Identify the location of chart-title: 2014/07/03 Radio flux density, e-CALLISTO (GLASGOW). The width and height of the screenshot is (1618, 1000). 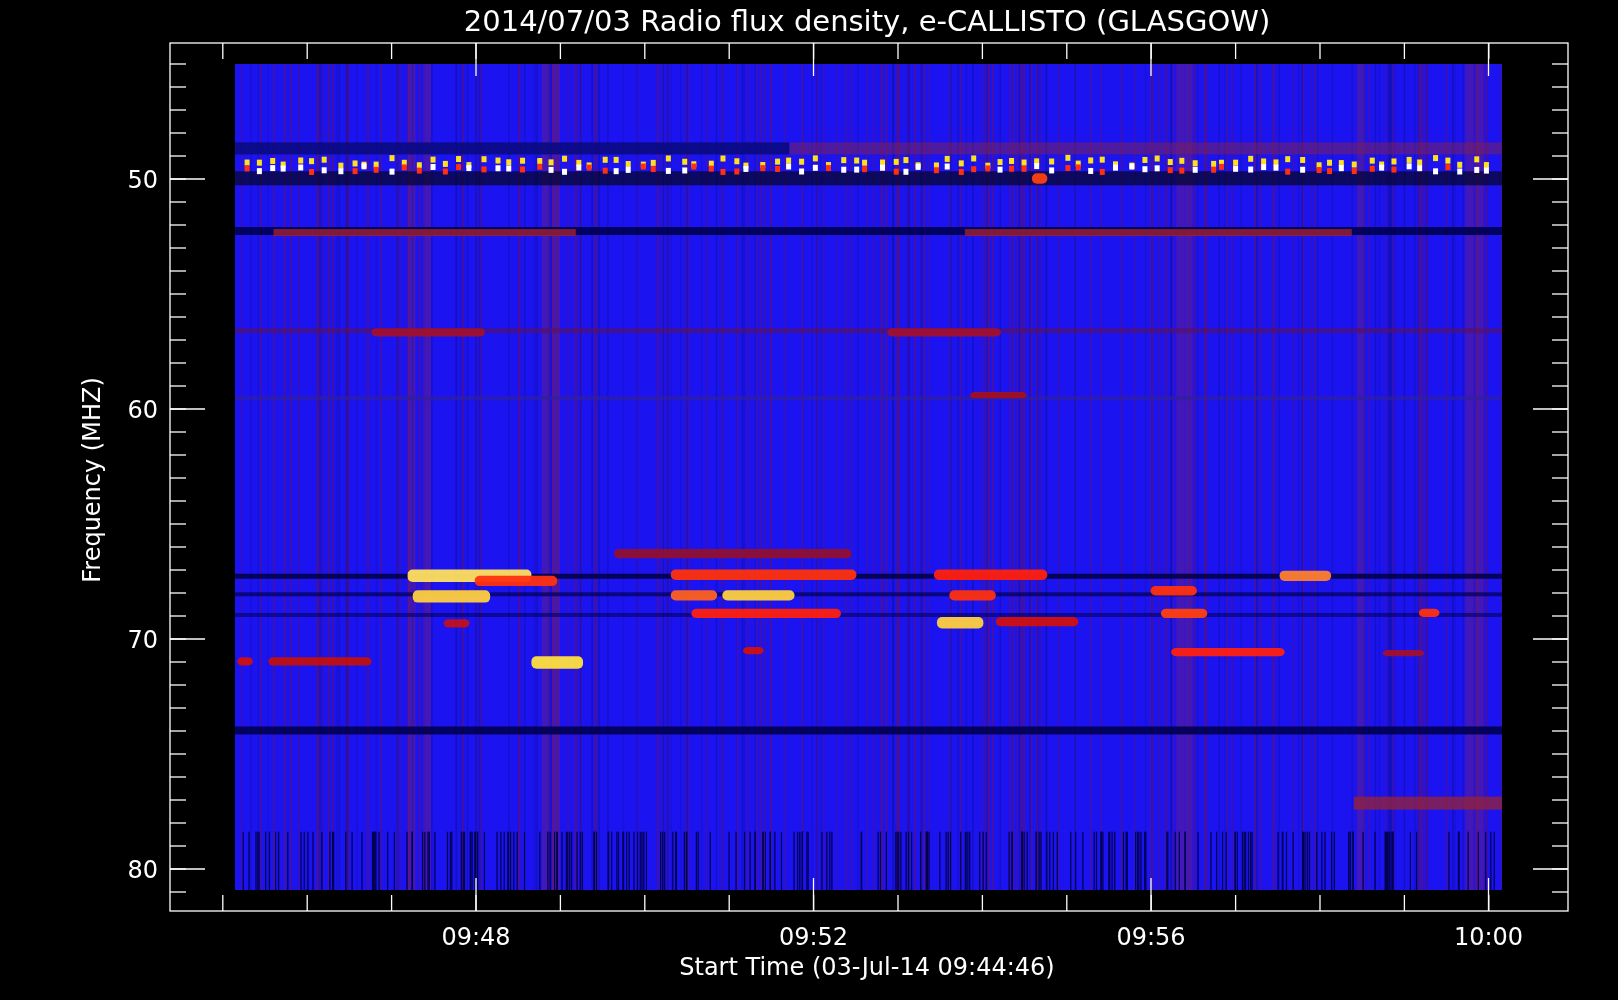
(867, 21).